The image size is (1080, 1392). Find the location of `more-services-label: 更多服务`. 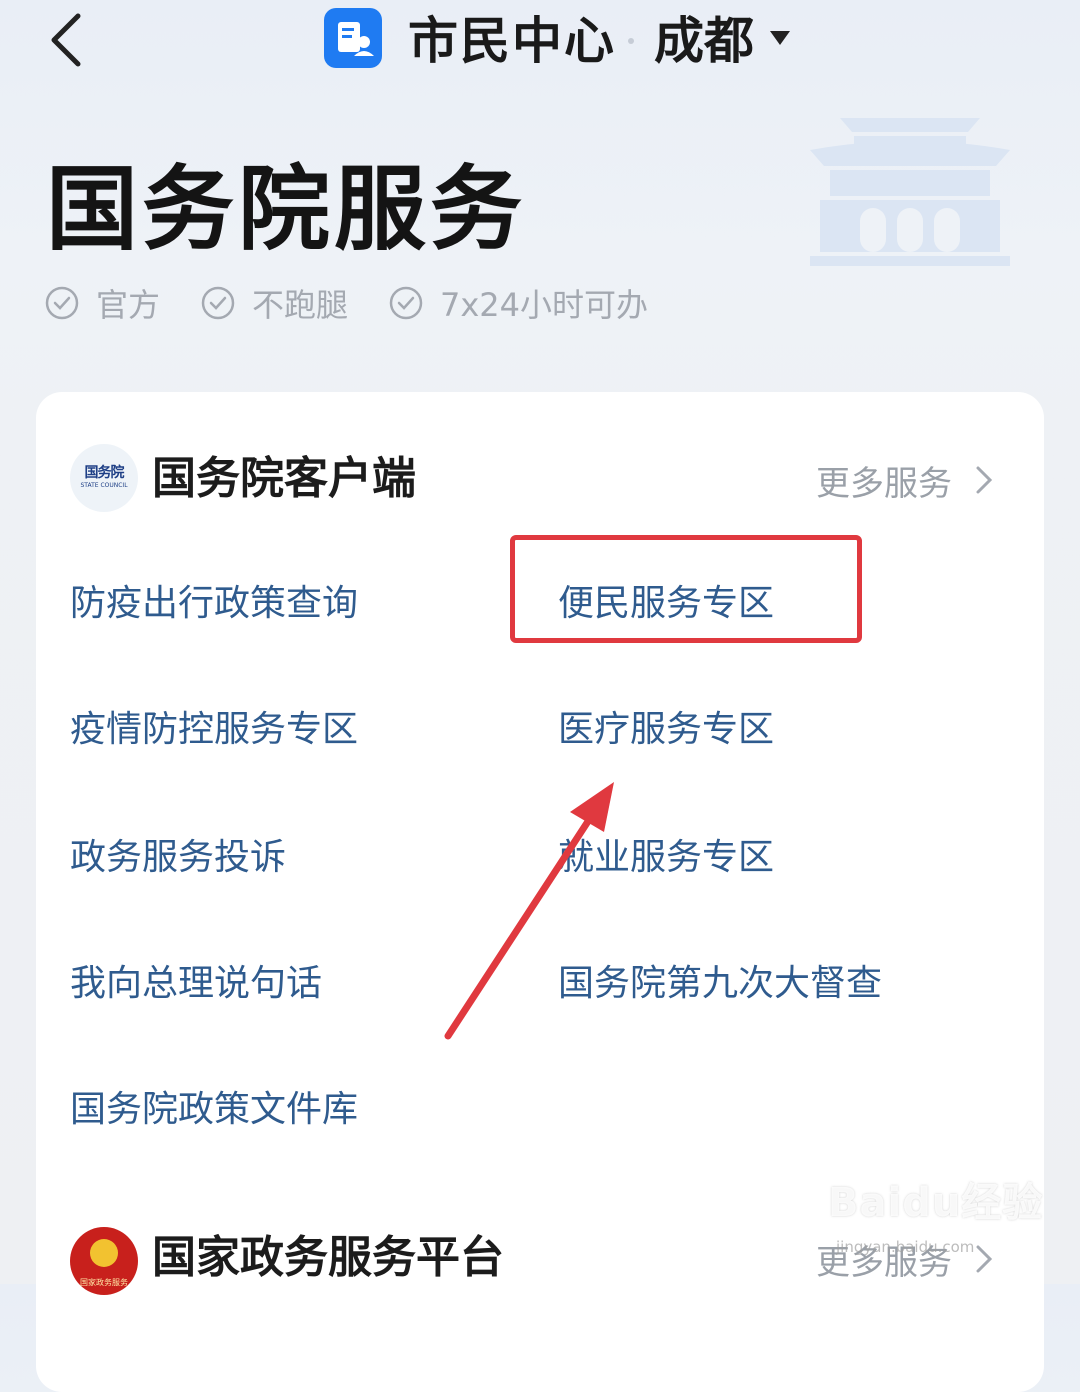

more-services-label: 更多服务 is located at coordinates (884, 483).